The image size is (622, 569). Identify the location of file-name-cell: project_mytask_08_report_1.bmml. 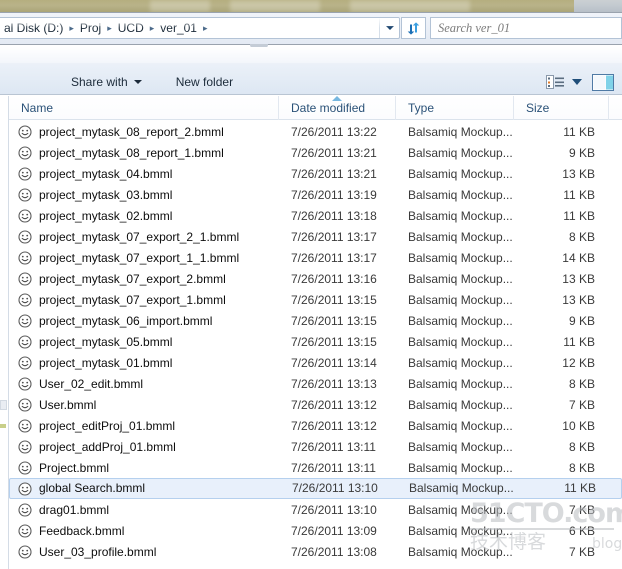
(144, 152).